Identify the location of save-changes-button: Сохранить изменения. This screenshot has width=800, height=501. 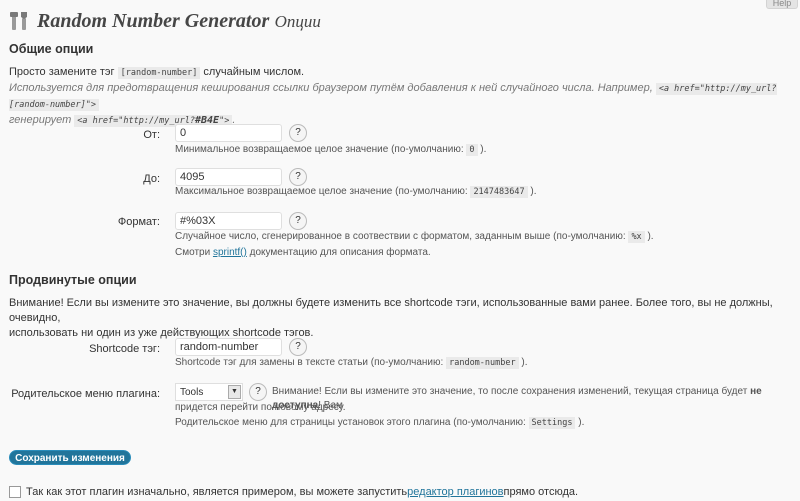
(70, 457).